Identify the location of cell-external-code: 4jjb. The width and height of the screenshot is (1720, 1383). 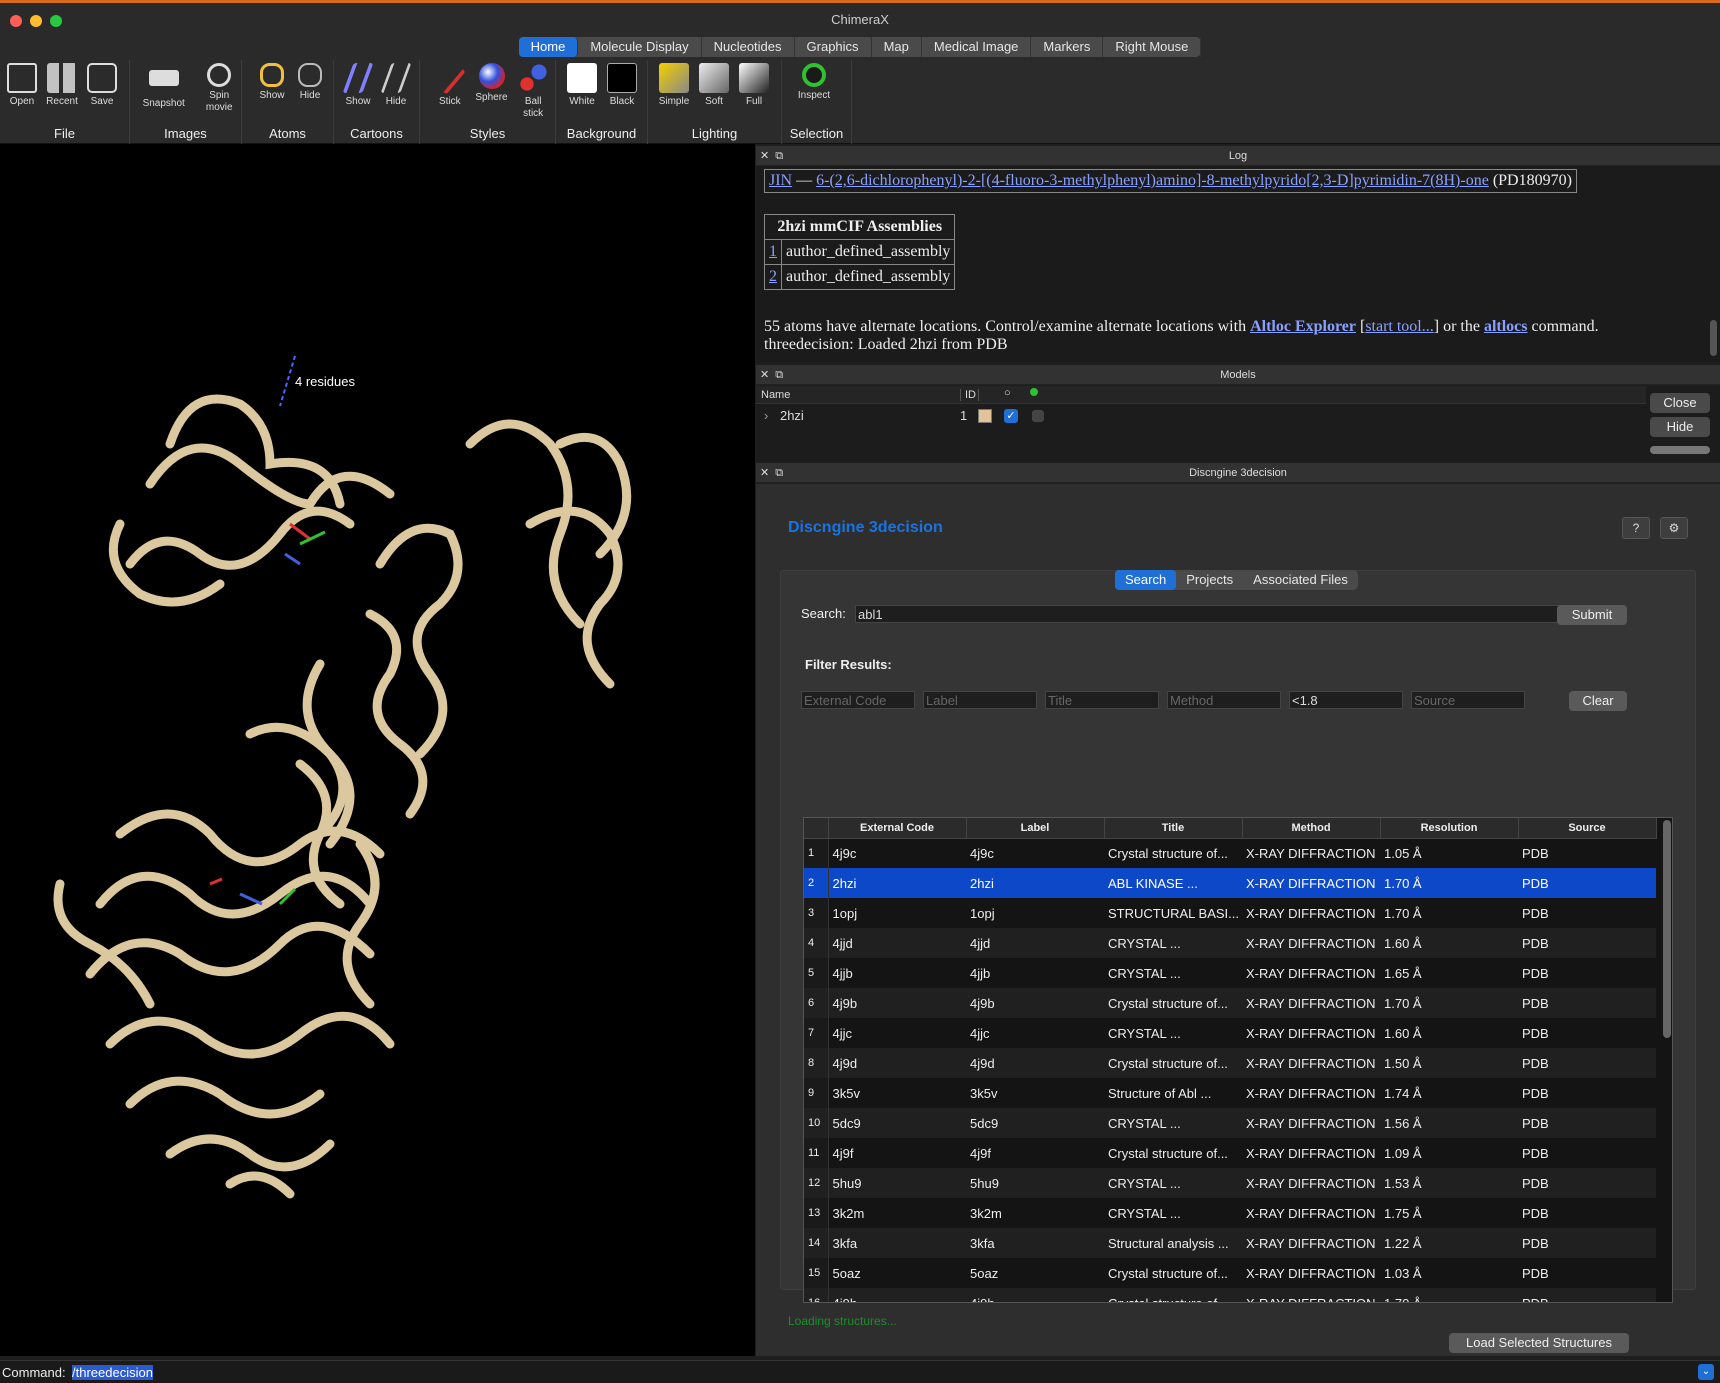
(897, 973).